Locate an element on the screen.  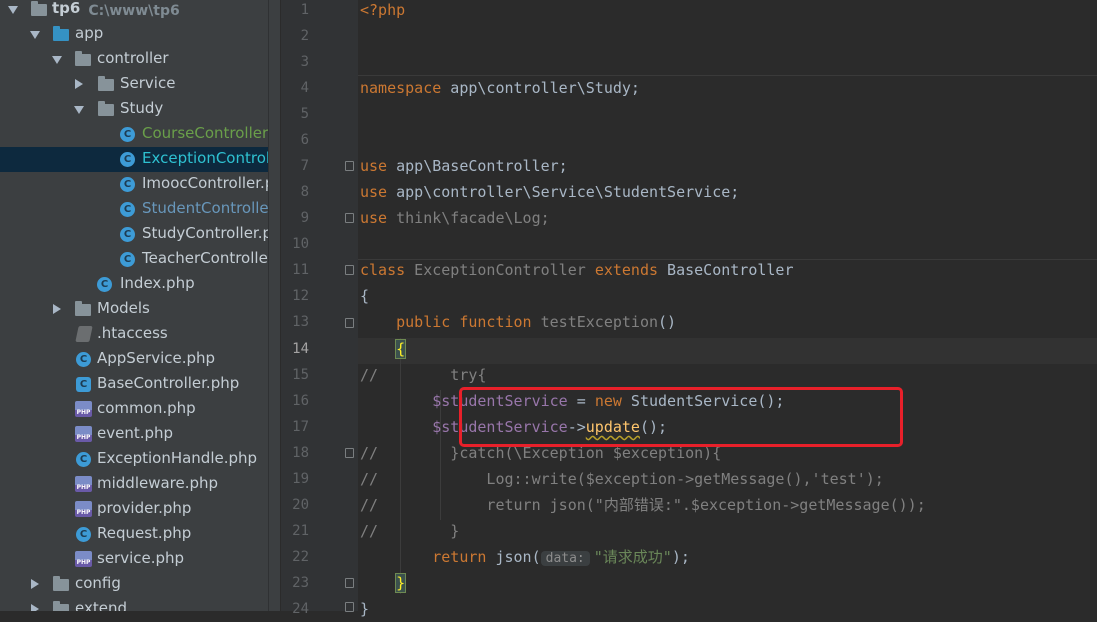
highlight-annotation-box is located at coordinates (681, 417).